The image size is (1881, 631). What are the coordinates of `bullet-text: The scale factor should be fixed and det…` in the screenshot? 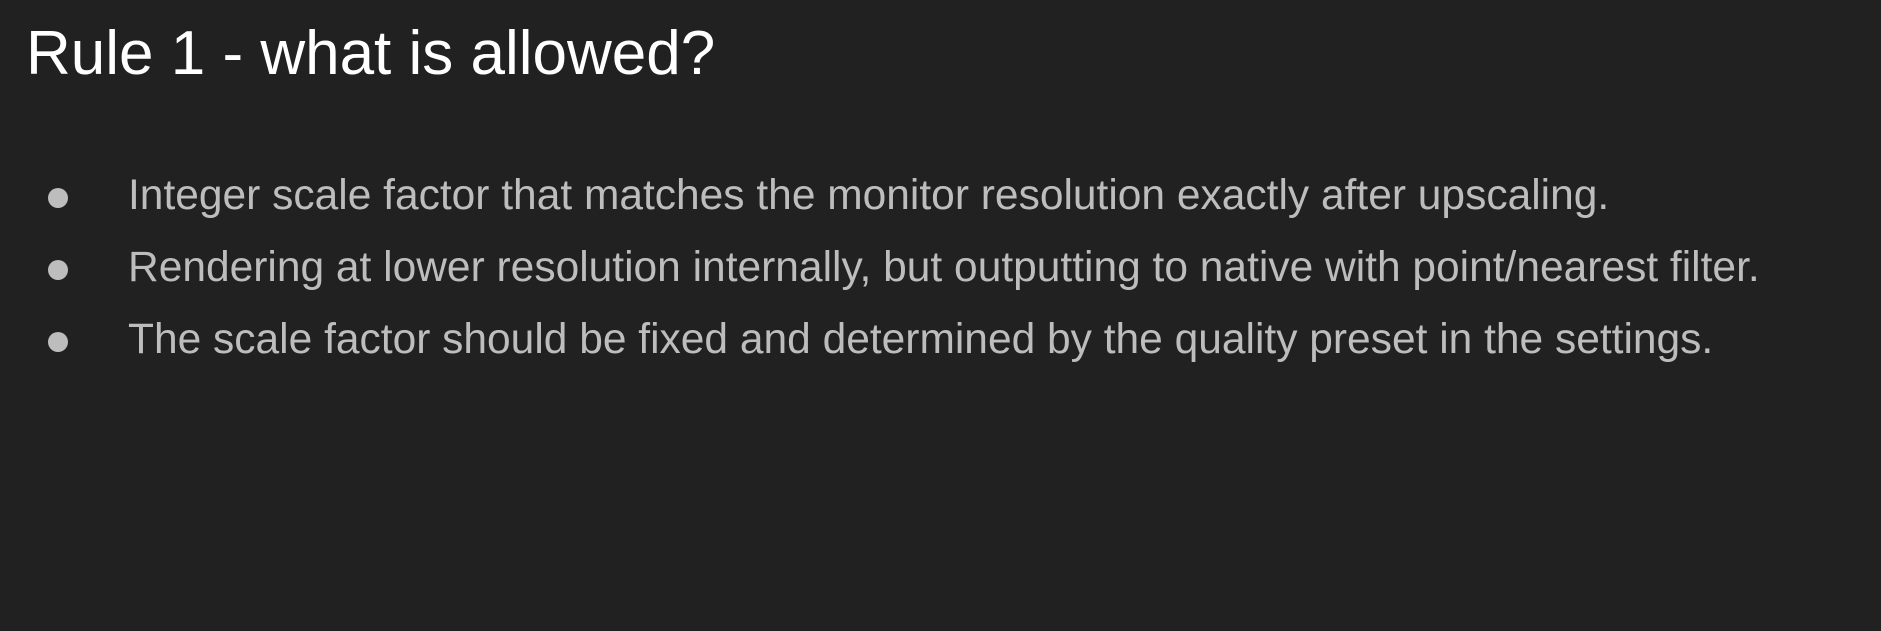 It's located at (921, 339).